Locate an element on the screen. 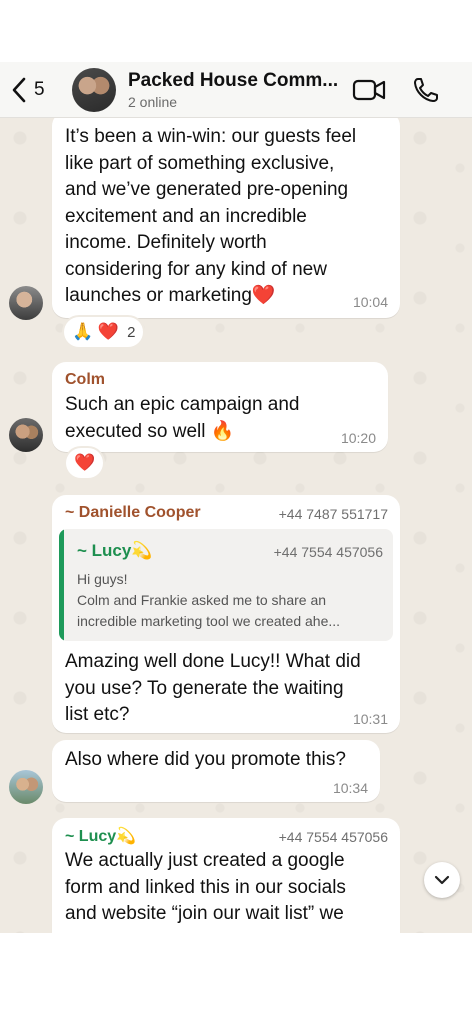 This screenshot has height=1024, width=472. message-line: form and linked this in our socials is located at coordinates (205, 887).